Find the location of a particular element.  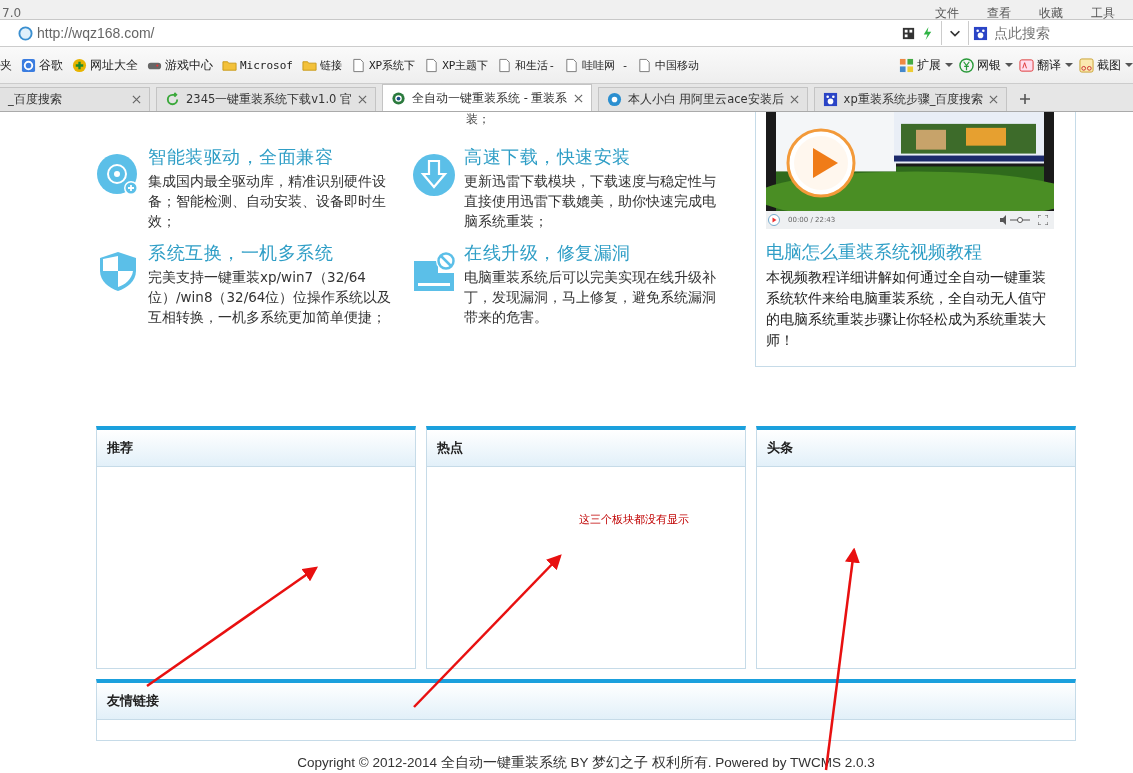

address-field: http://wqz168.com/ is located at coordinates (471, 33).